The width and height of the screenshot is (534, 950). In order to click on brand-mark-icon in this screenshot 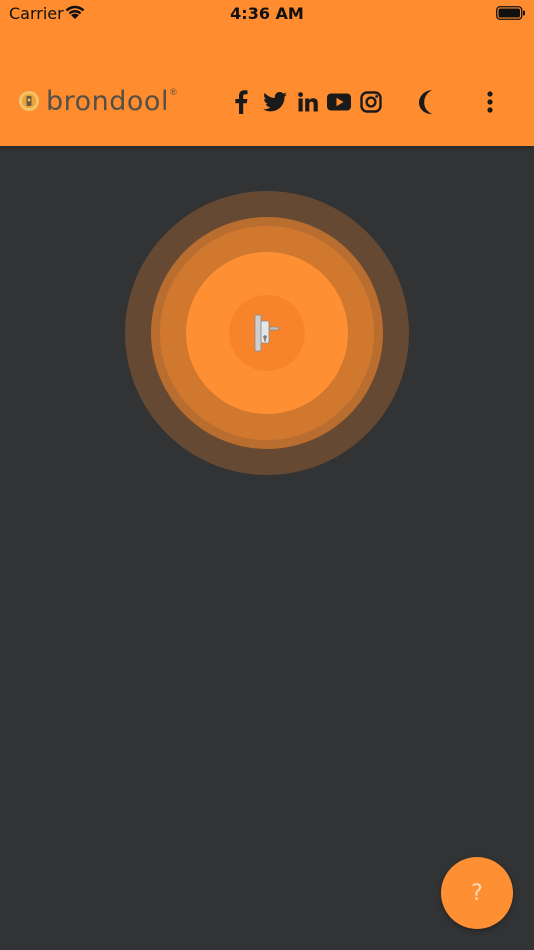, I will do `click(29, 101)`.